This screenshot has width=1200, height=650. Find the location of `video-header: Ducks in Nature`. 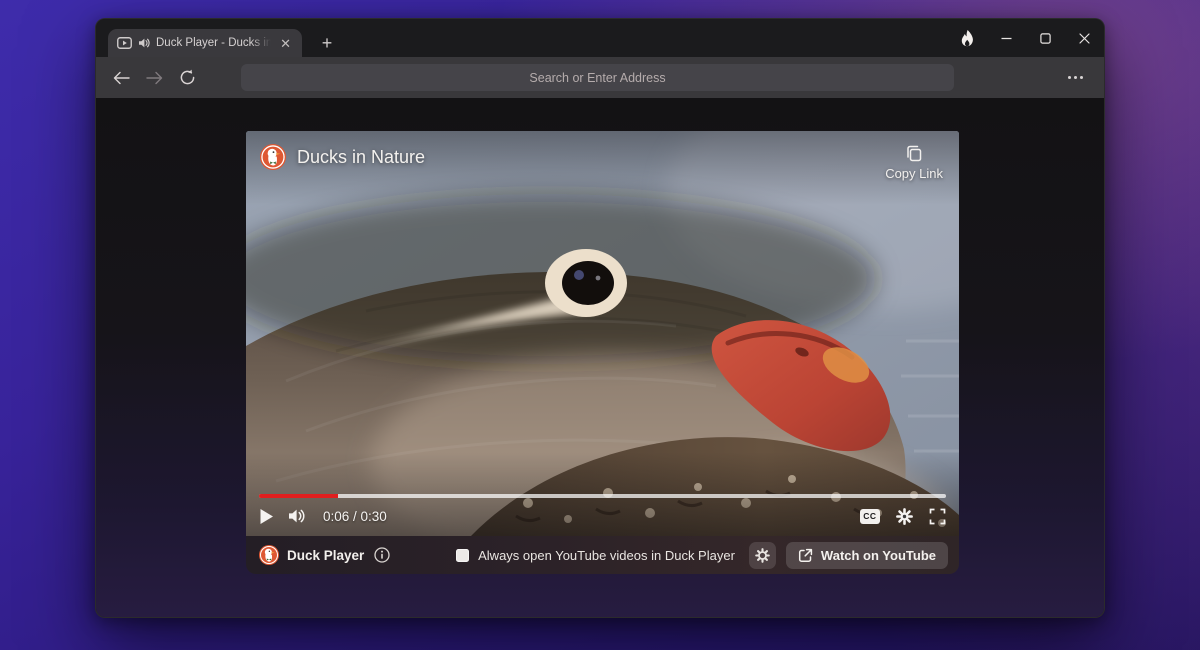

video-header: Ducks in Nature is located at coordinates (342, 157).